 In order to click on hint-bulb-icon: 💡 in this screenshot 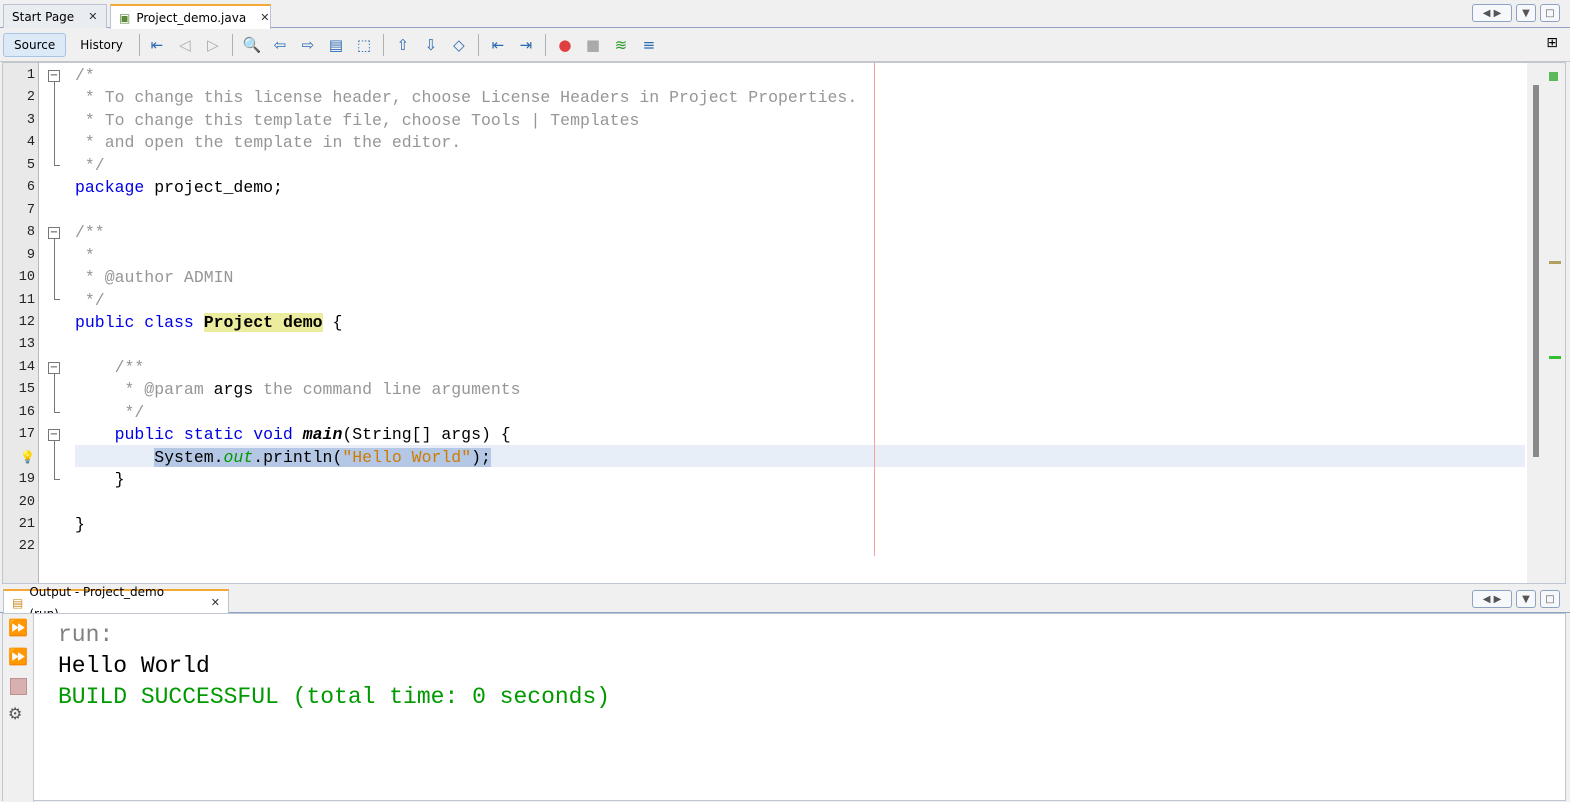, I will do `click(19, 457)`.